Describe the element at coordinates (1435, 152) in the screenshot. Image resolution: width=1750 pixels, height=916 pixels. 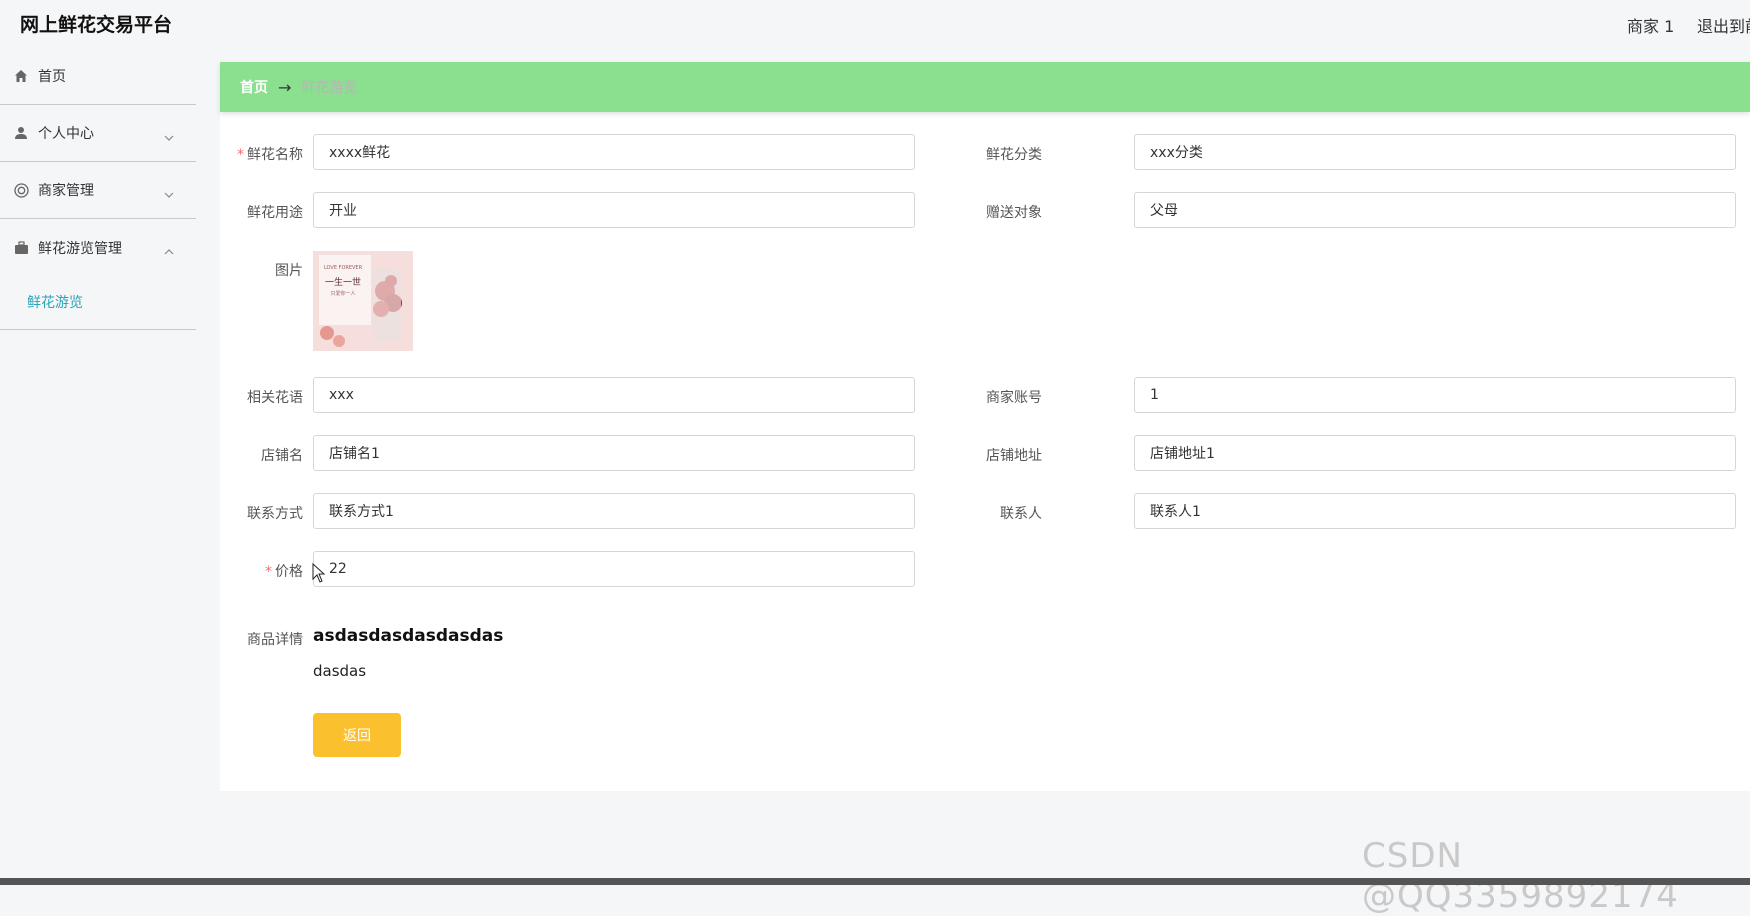
I see `flower-category-field: xxx分类` at that location.